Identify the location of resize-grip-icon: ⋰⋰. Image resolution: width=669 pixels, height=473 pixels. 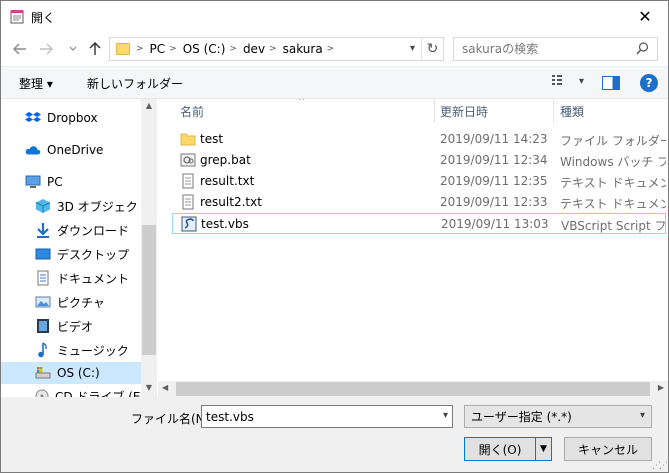
(660, 466).